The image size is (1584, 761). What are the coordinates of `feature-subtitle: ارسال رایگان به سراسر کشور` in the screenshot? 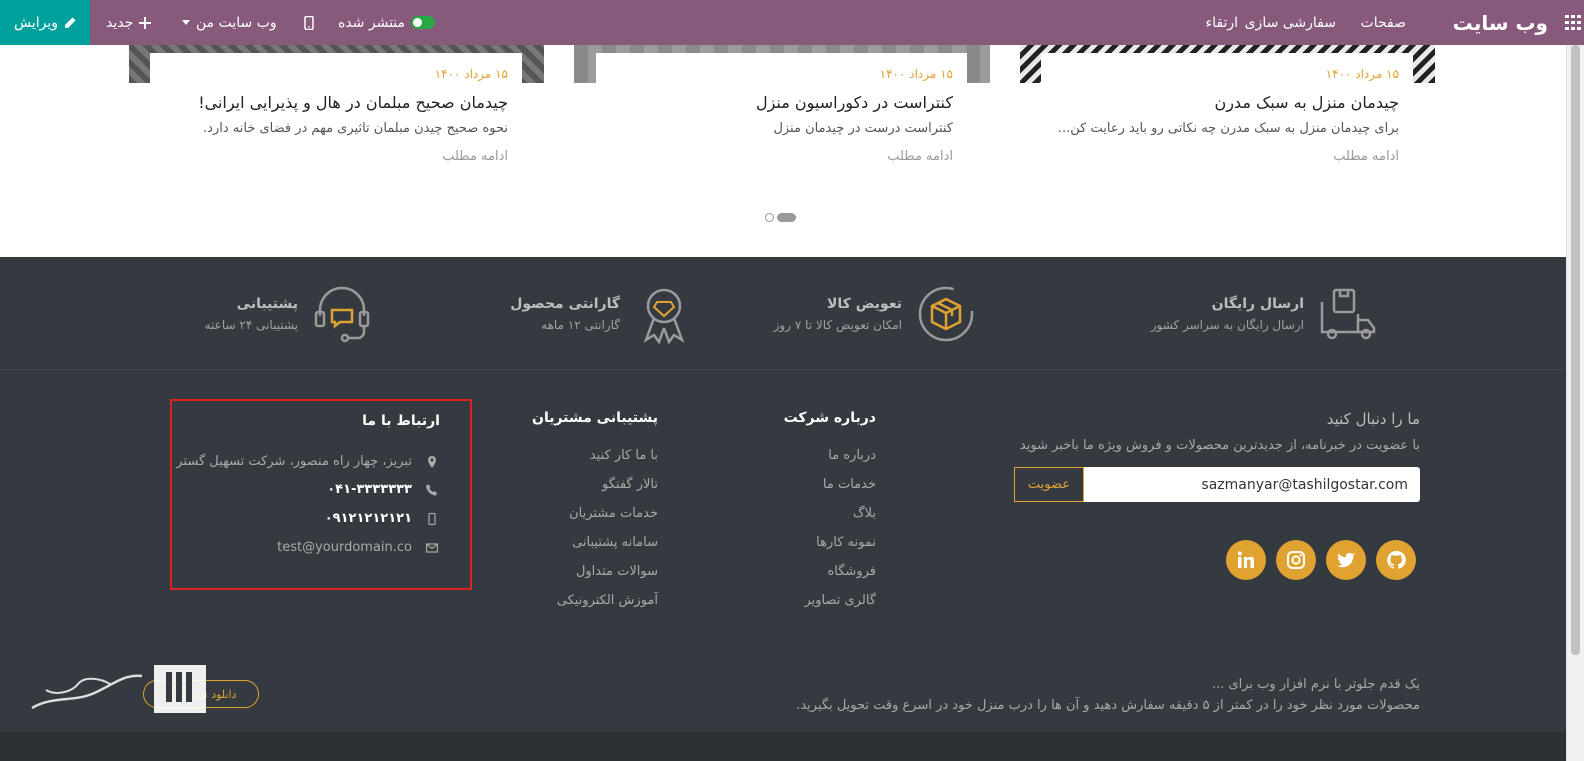 It's located at (1227, 325).